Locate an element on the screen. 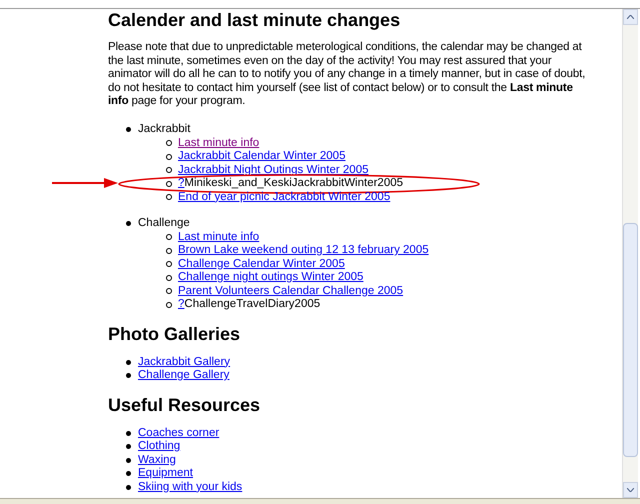  scroll-up-button is located at coordinates (630, 17).